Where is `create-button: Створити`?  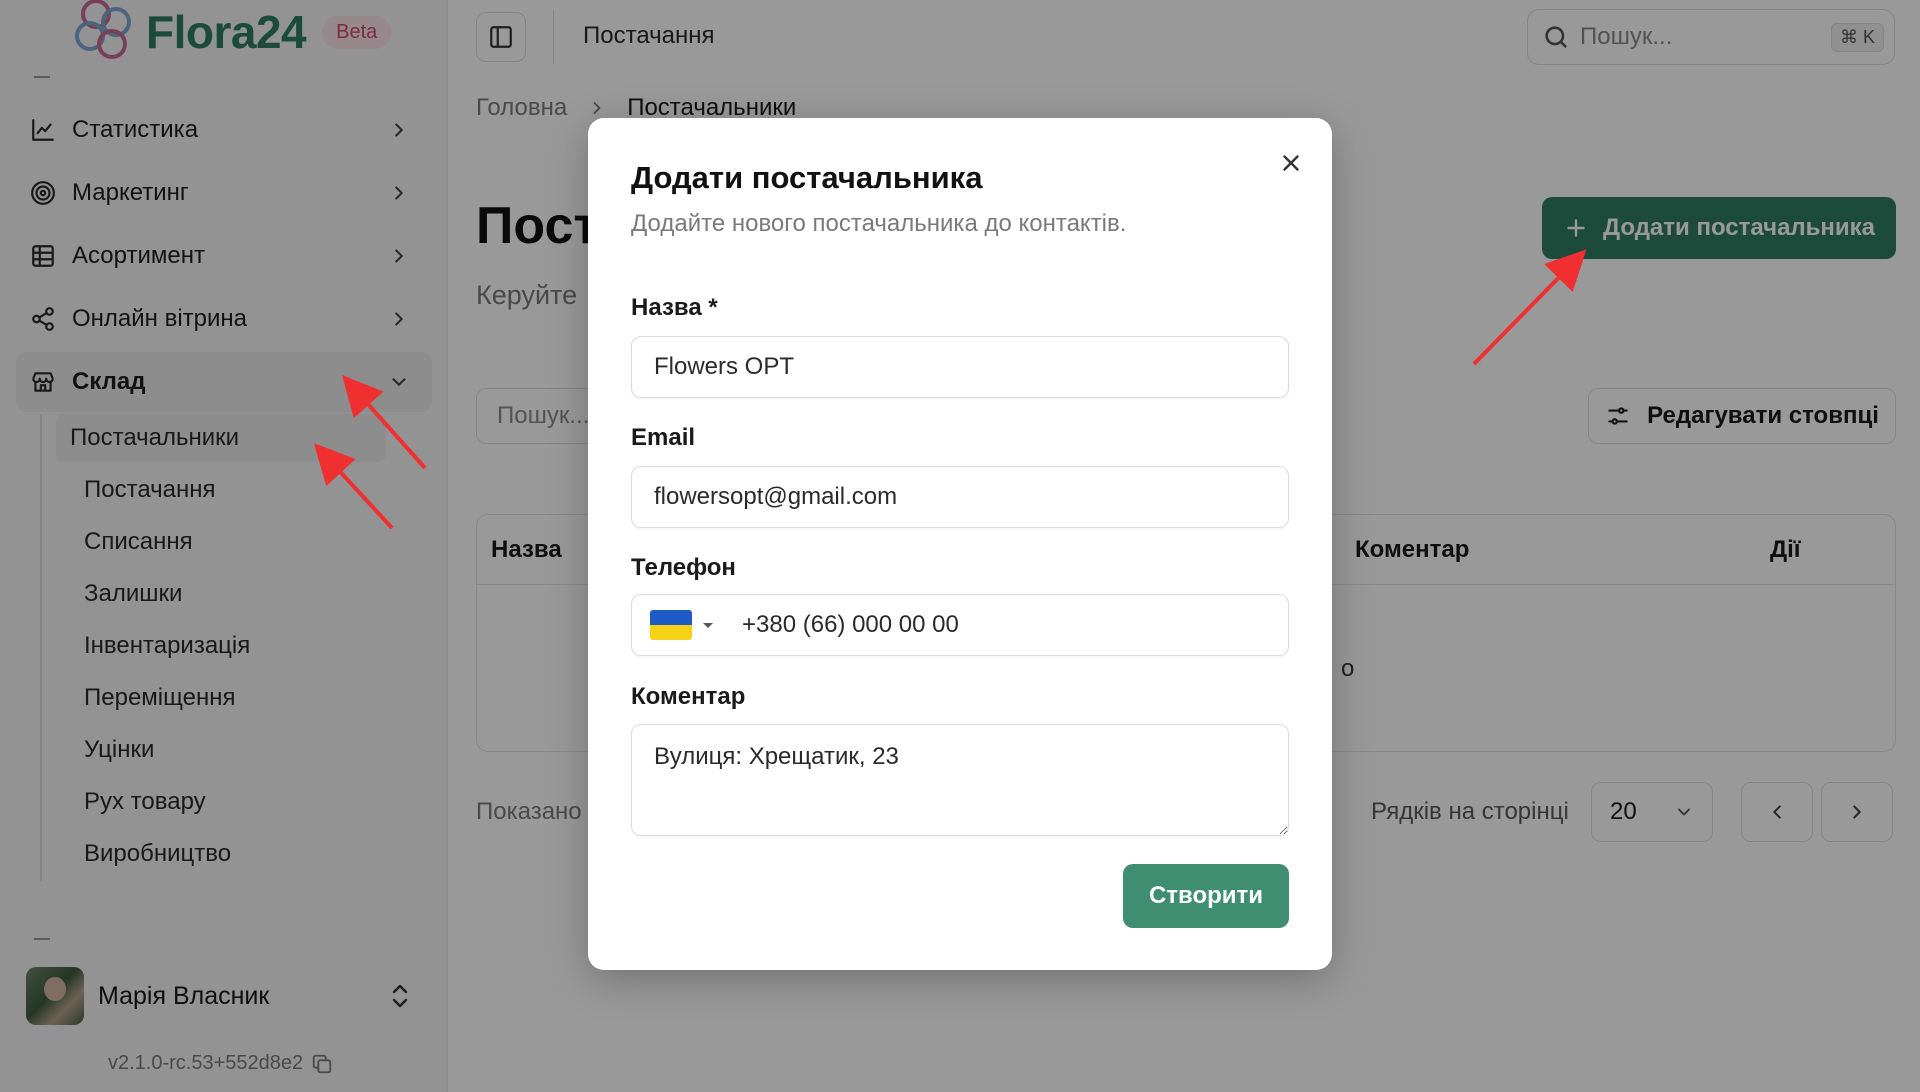 create-button: Створити is located at coordinates (1206, 896).